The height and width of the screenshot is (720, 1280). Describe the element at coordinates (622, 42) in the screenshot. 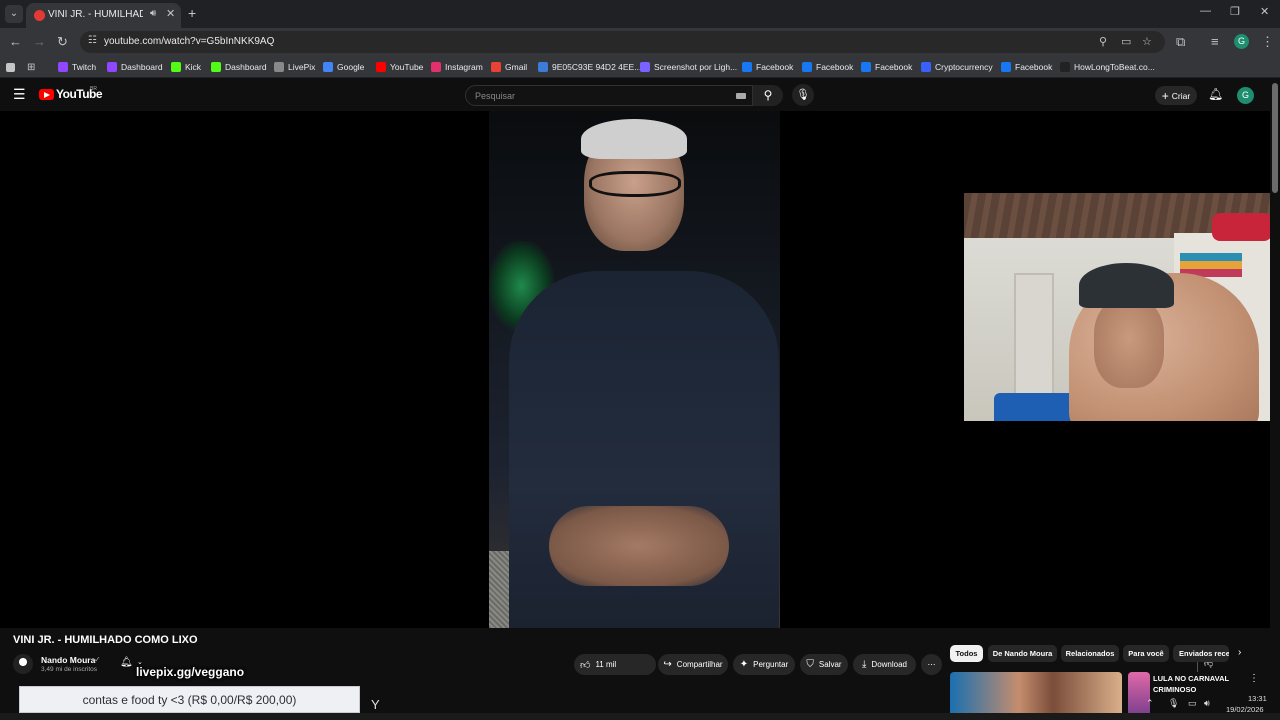

I see `address-bar: ☷ youtube.com/watch?v=G5bInNKK9AQ ⚲ ▭ ☆` at that location.